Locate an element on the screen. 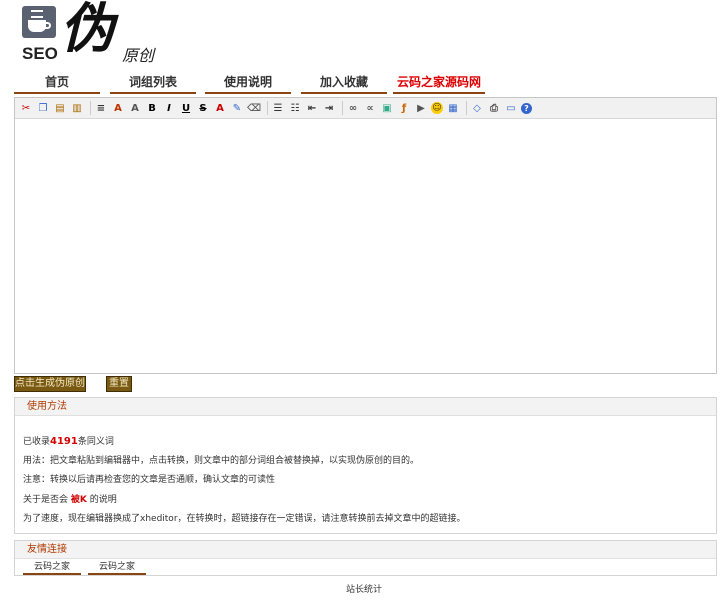 This screenshot has width=720, height=614. nav-bookmark: 加入收藏 is located at coordinates (344, 84).